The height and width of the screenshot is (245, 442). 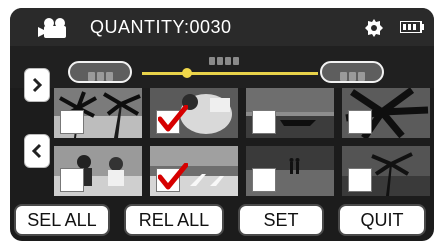 What do you see at coordinates (224, 61) in the screenshot?
I see `current-page-indicator` at bounding box center [224, 61].